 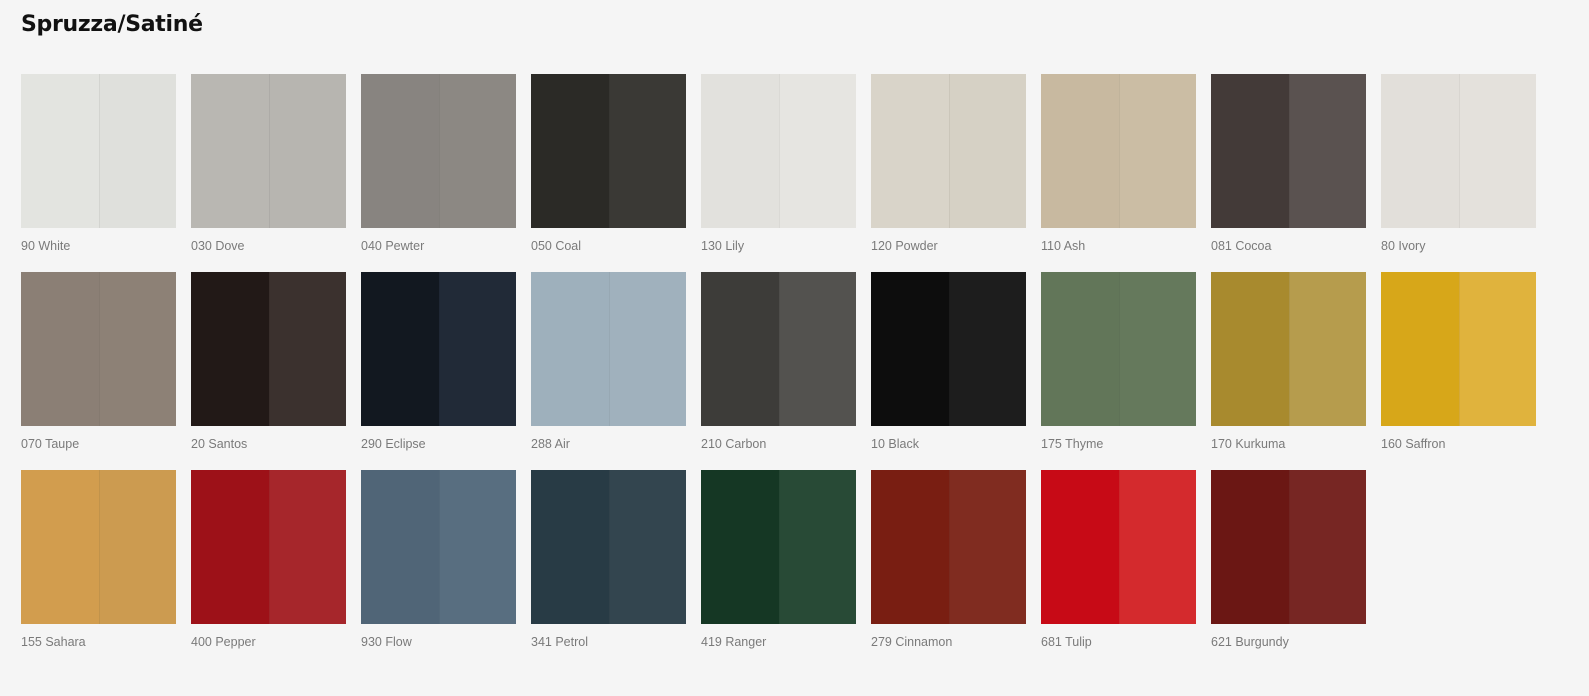 I want to click on swatch-card: 90 White, so click(x=98, y=163).